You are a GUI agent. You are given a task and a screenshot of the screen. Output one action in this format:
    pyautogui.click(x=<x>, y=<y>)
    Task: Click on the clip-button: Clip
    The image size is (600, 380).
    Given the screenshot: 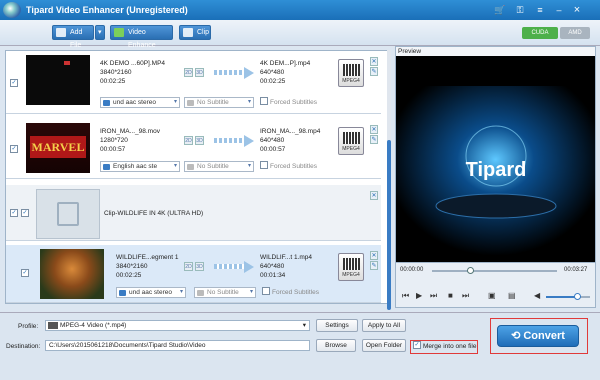 What is the action you would take?
    pyautogui.click(x=195, y=32)
    